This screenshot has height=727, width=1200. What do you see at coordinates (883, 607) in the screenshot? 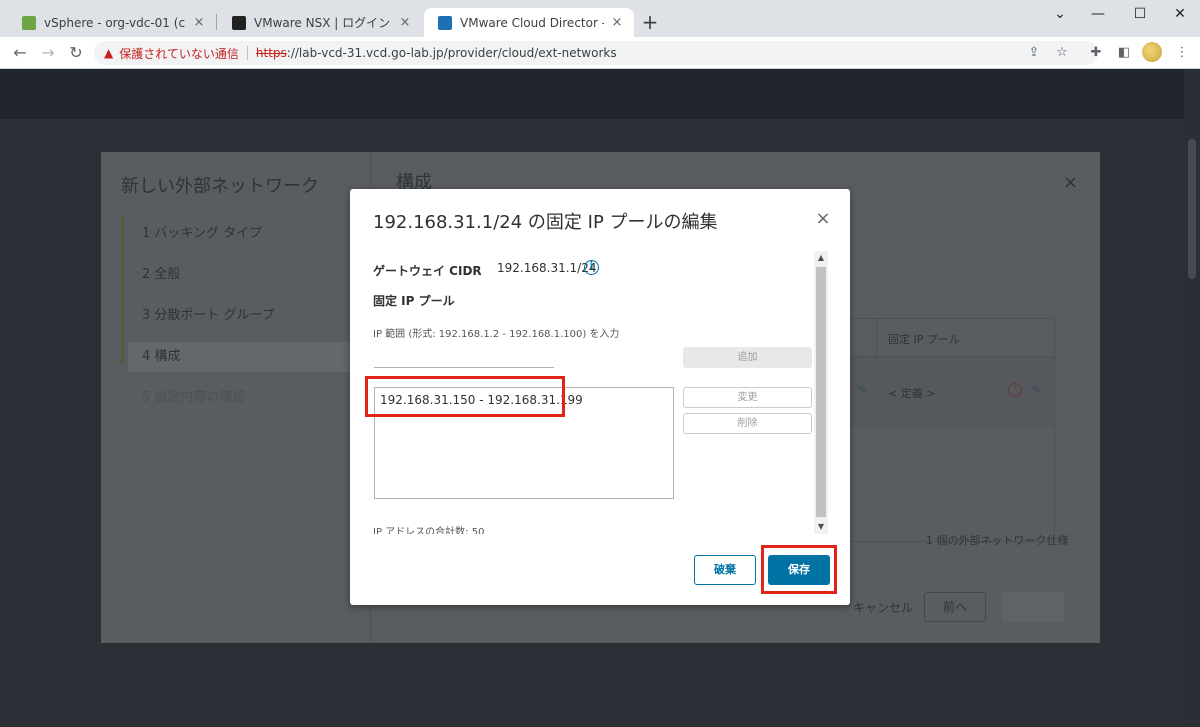
I see `wizard-cancel-button: キャンセル` at bounding box center [883, 607].